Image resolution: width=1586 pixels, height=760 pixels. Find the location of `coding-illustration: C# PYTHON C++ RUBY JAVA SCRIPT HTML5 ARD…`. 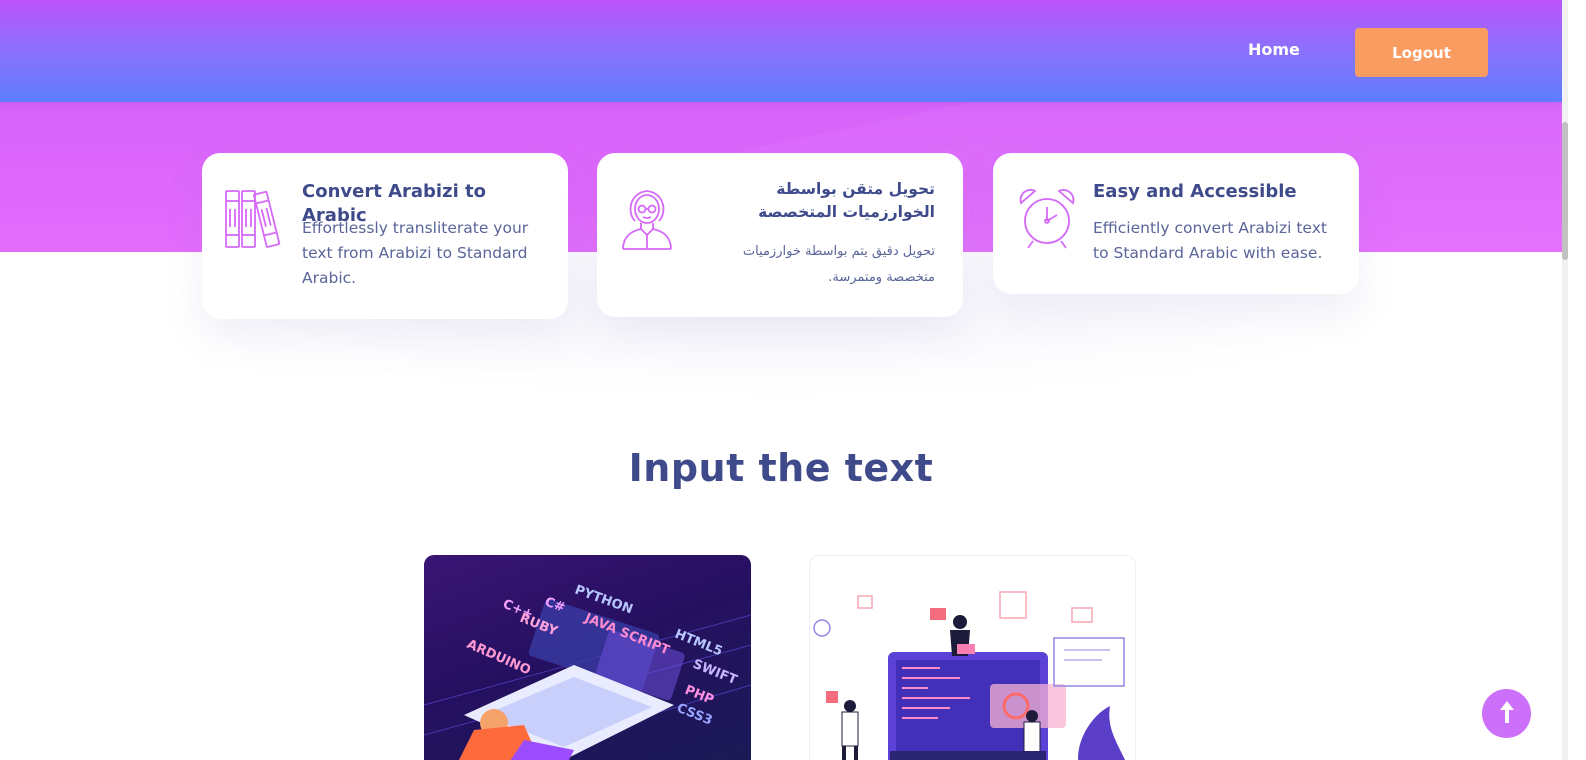

coding-illustration: C# PYTHON C++ RUBY JAVA SCRIPT HTML5 ARD… is located at coordinates (587, 657).